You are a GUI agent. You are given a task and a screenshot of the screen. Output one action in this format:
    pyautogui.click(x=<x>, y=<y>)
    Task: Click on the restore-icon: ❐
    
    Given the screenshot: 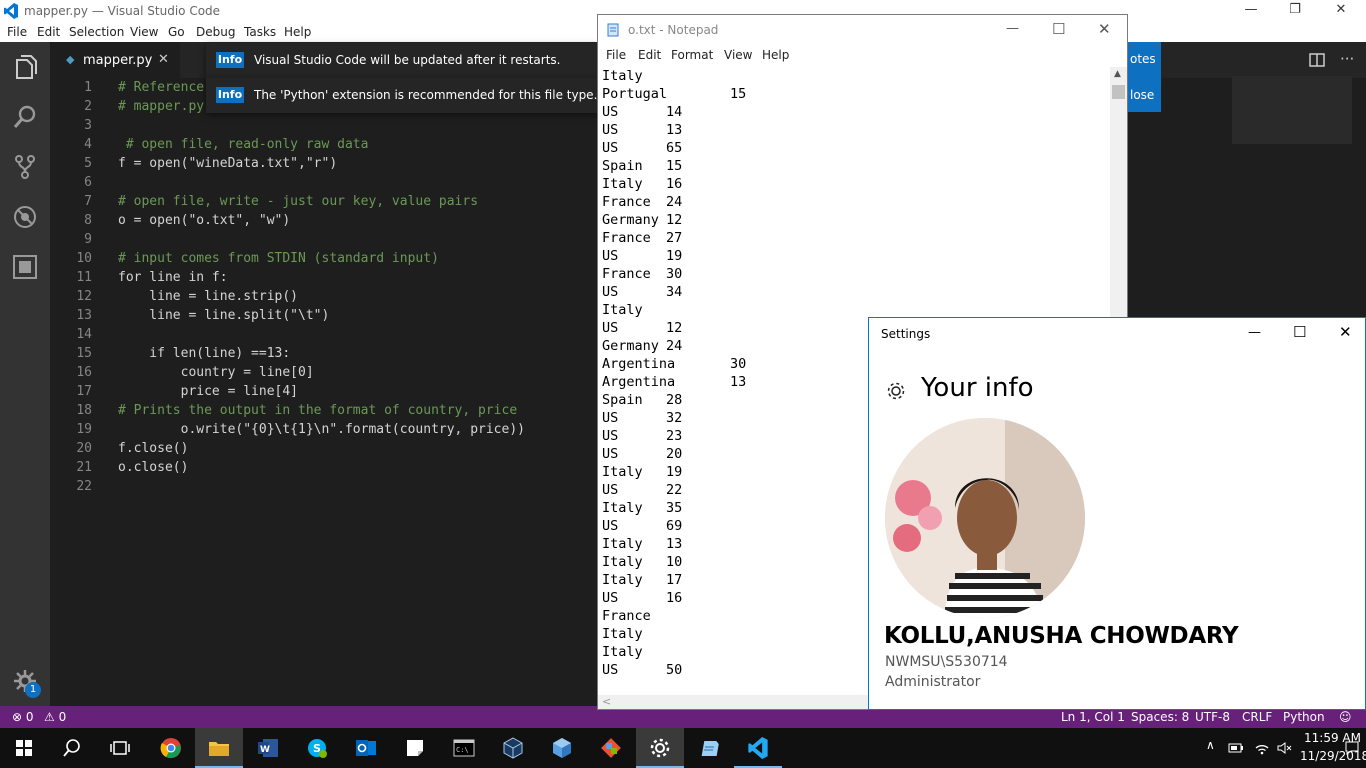 What is the action you would take?
    pyautogui.click(x=1295, y=11)
    